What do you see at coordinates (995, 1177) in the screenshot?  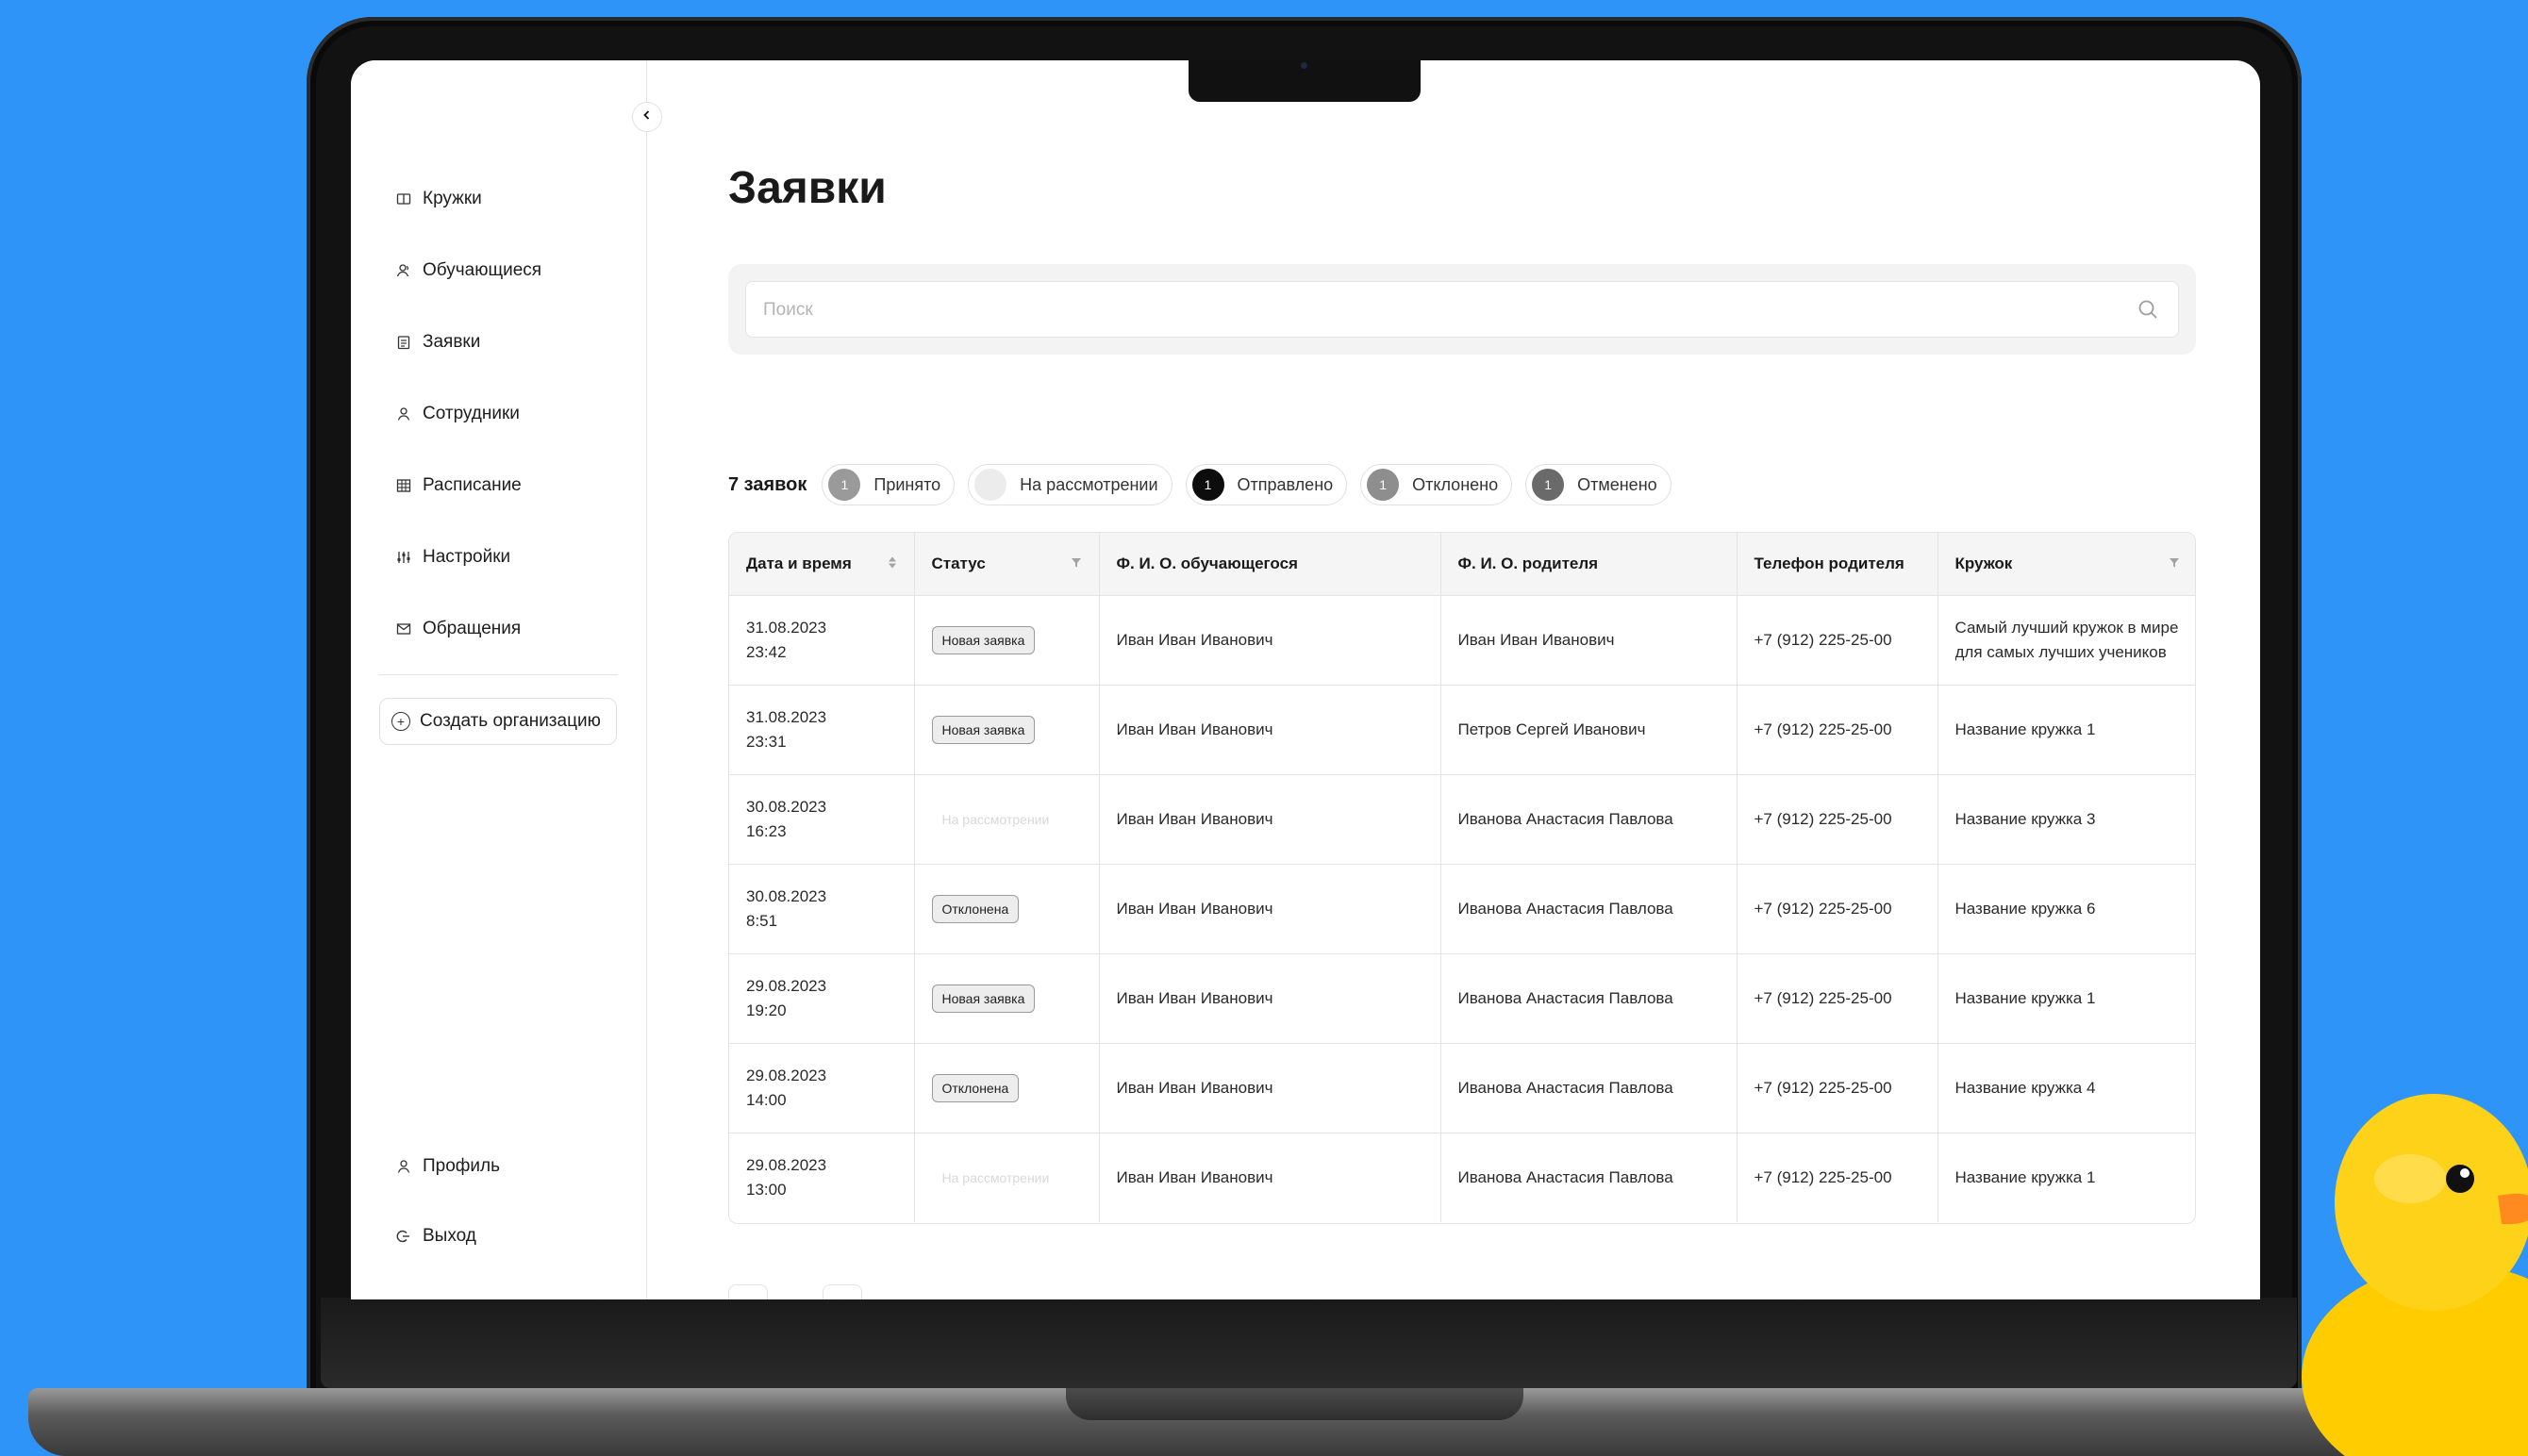 I see `status-badge: На рассмотрении` at bounding box center [995, 1177].